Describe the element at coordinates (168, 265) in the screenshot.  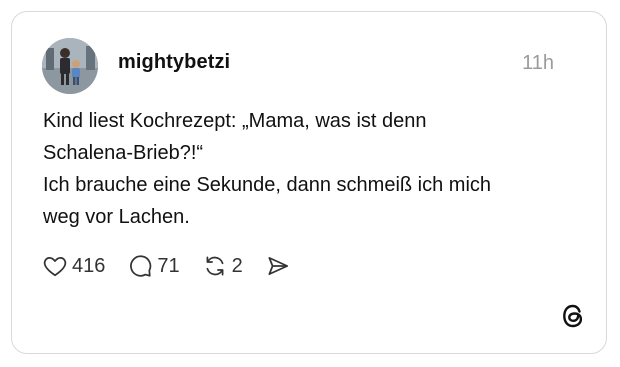
I see `comment-count: 71` at that location.